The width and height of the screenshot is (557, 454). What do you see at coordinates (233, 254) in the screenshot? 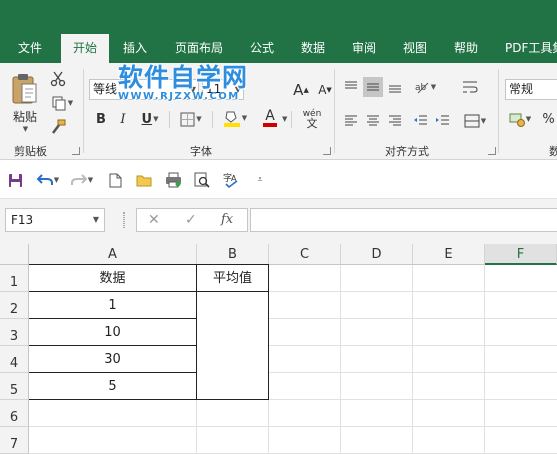
I see `column-header-b: B` at bounding box center [233, 254].